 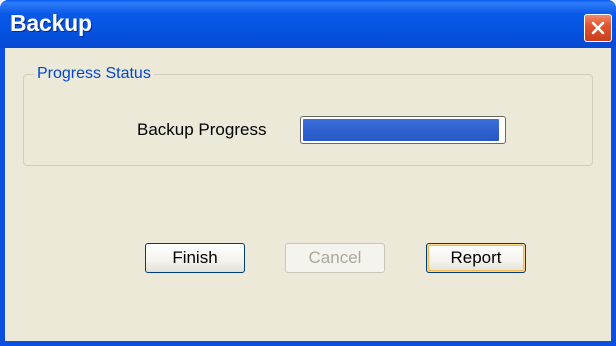 What do you see at coordinates (476, 258) in the screenshot?
I see `report-button: Report` at bounding box center [476, 258].